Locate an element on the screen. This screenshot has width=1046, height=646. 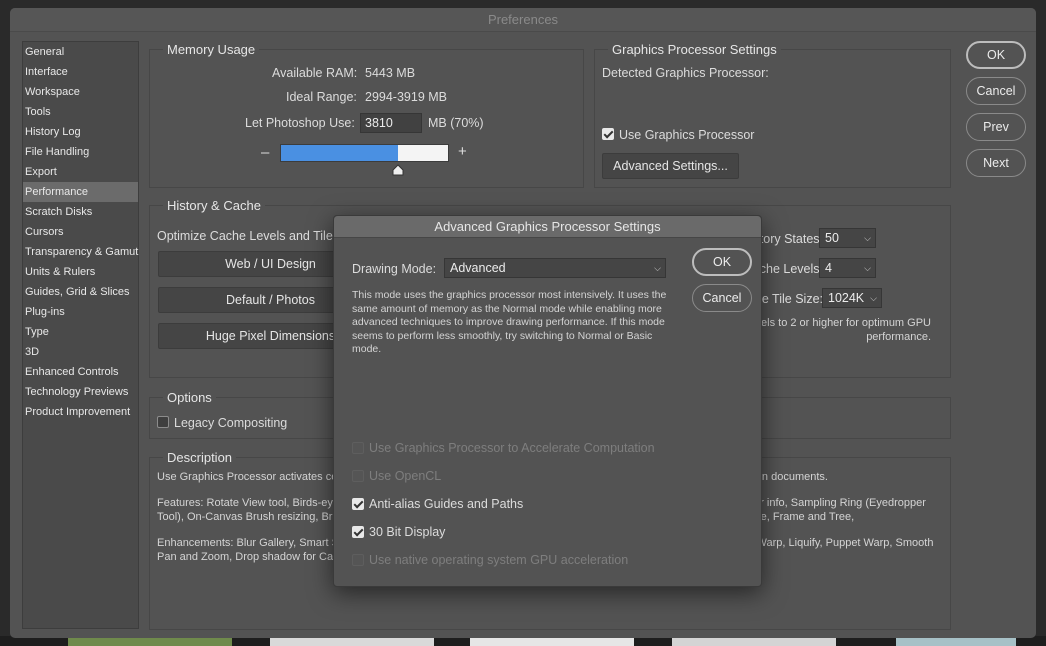
available-ram-label: Available RAM: is located at coordinates (315, 73).